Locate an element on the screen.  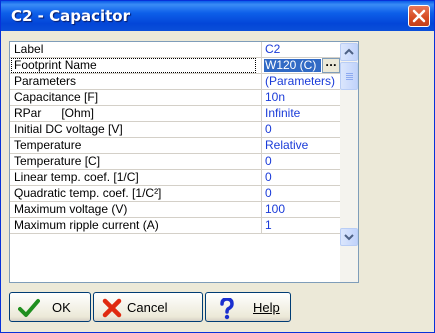
scroll-down-button is located at coordinates (349, 237).